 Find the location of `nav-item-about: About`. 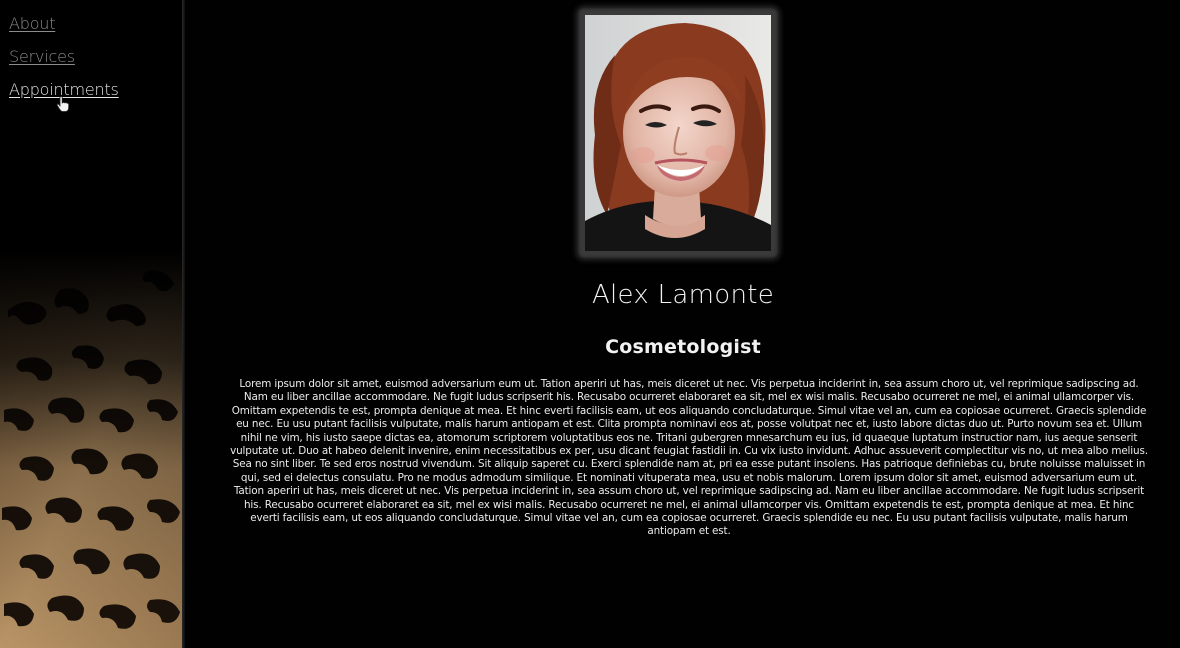

nav-item-about: About is located at coordinates (64, 30).